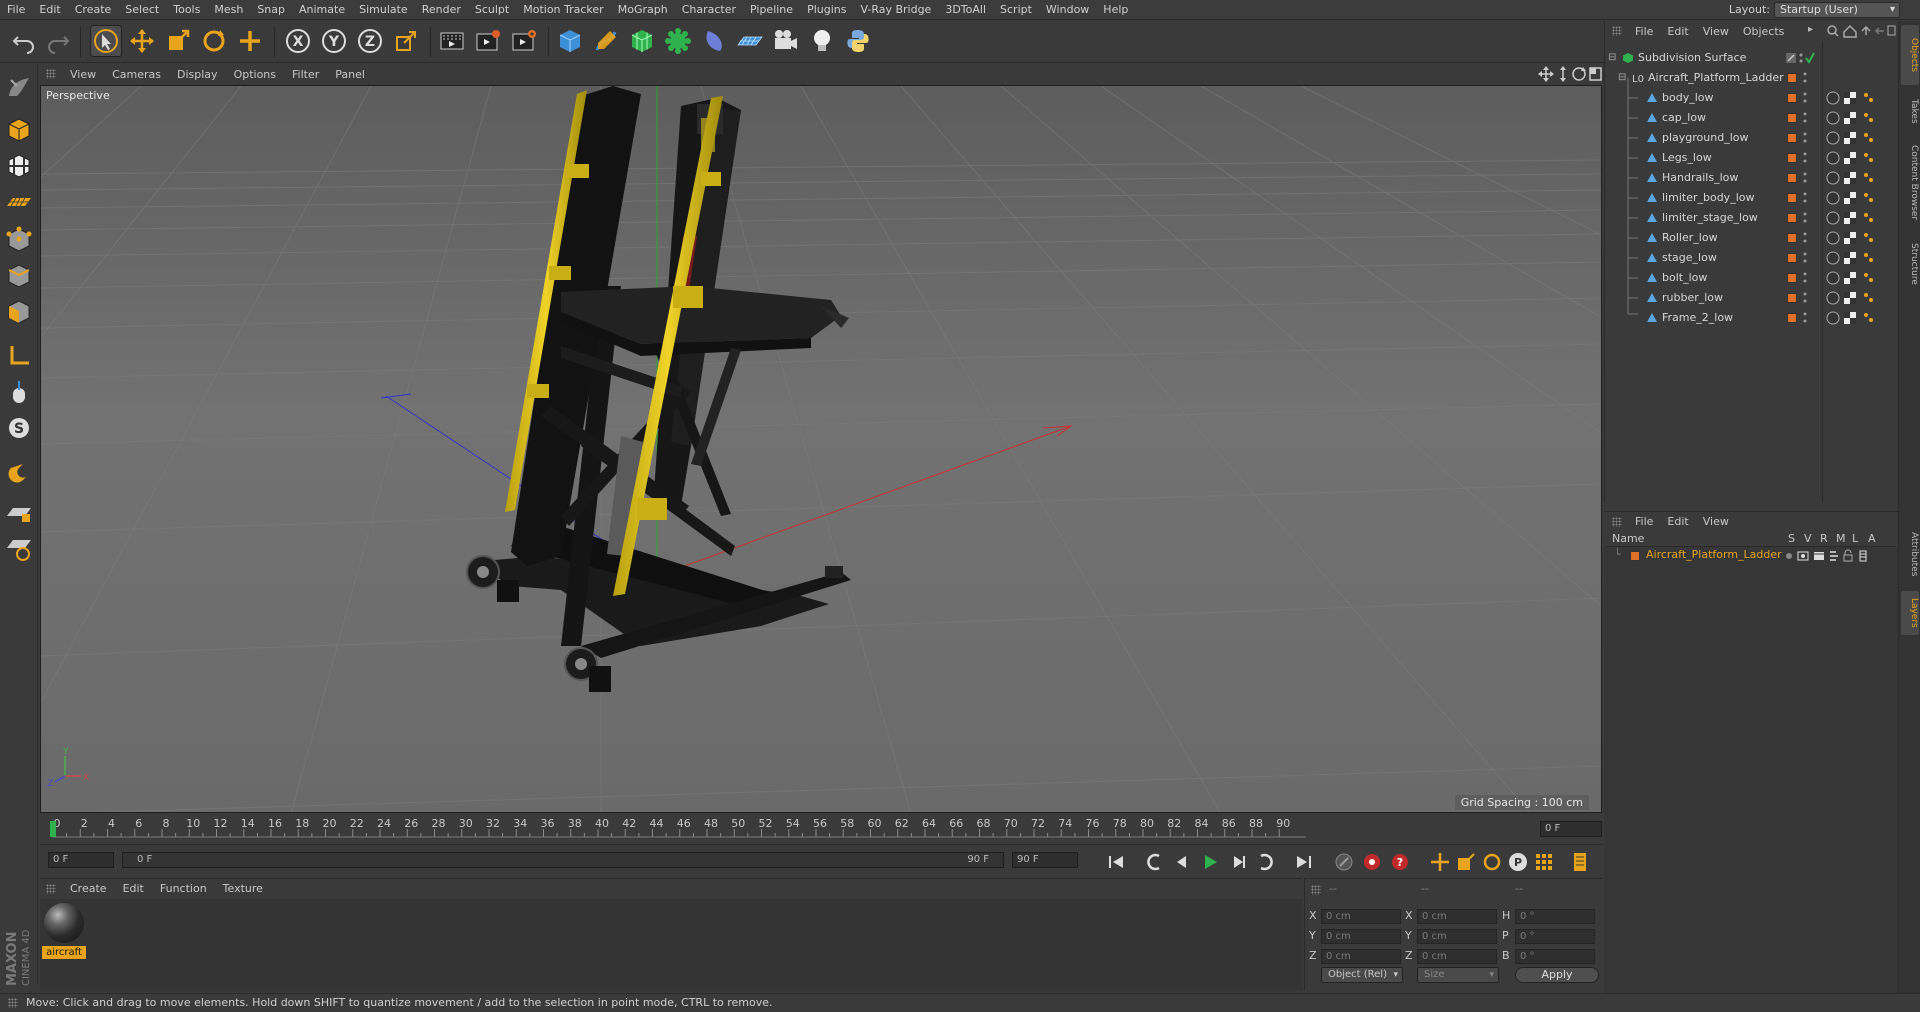  Describe the element at coordinates (1751, 118) in the screenshot. I see `om-row-child: cap_low` at that location.